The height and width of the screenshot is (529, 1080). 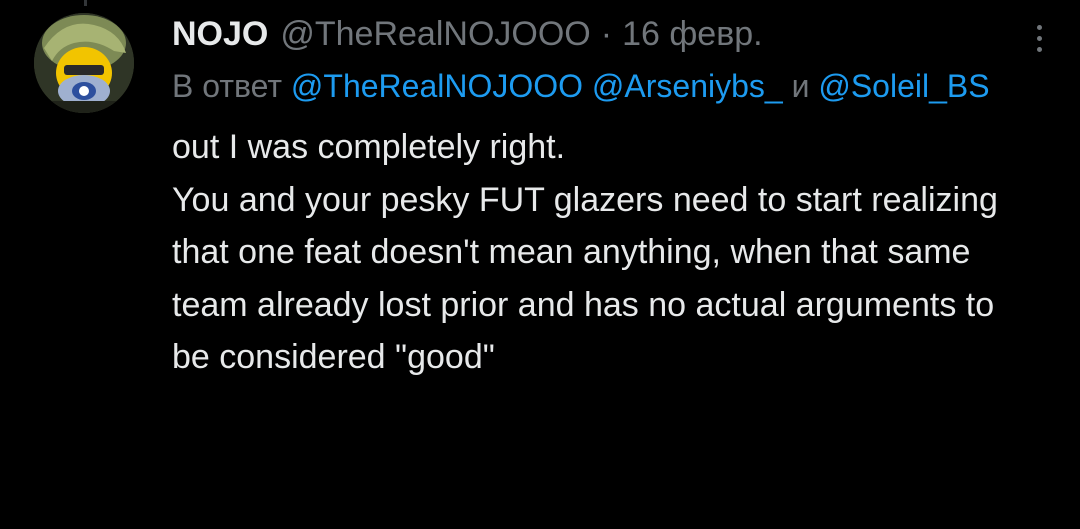 What do you see at coordinates (85, 3) in the screenshot?
I see `thread-connector-line` at bounding box center [85, 3].